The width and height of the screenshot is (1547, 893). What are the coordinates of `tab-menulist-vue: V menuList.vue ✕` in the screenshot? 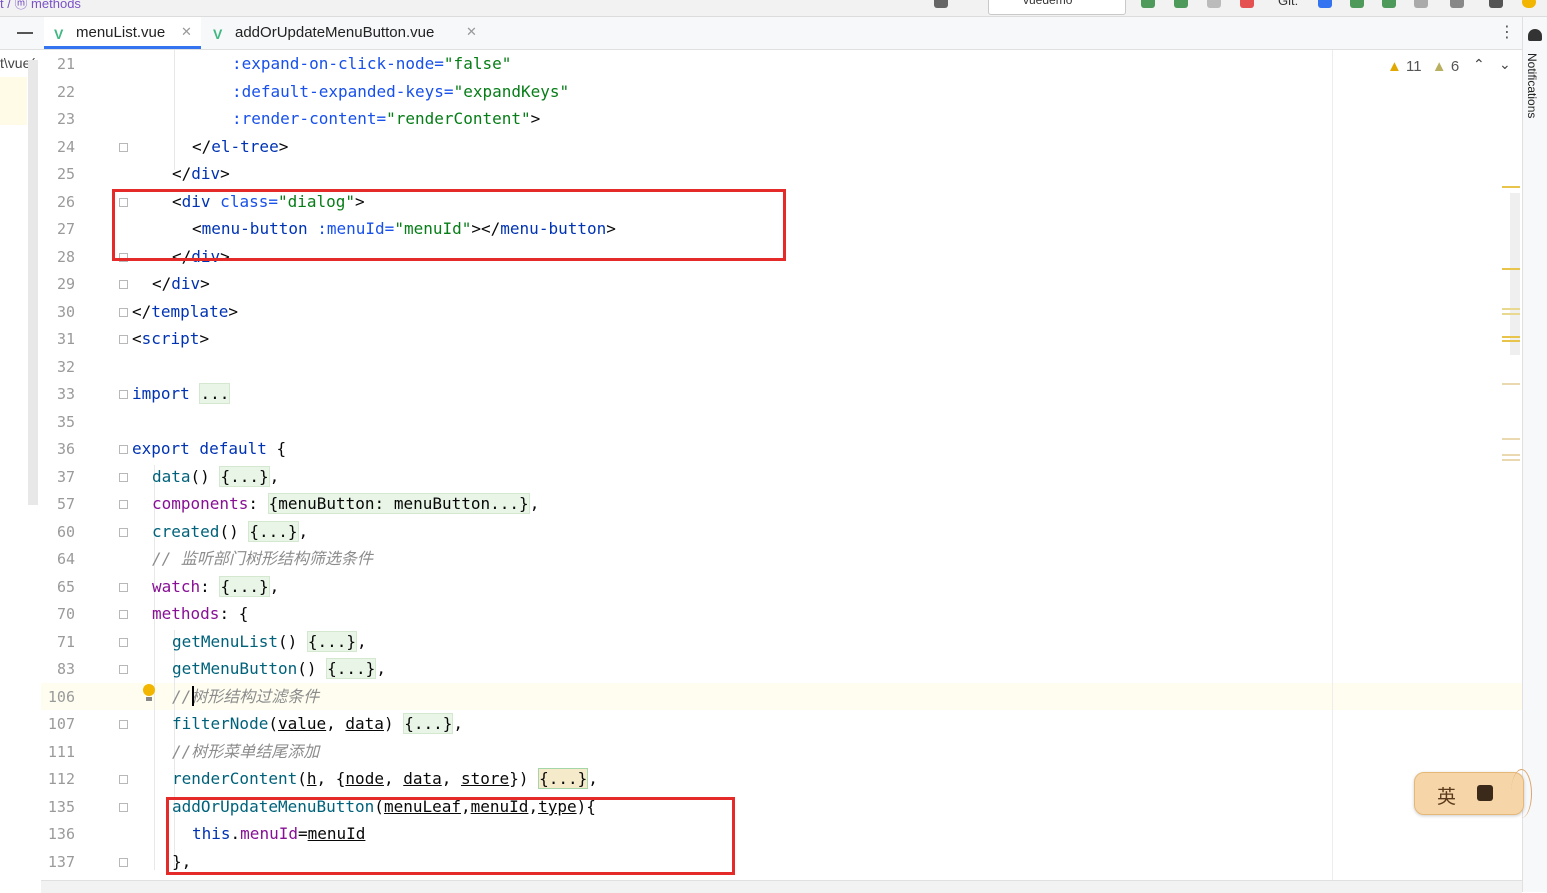 It's located at (122, 33).